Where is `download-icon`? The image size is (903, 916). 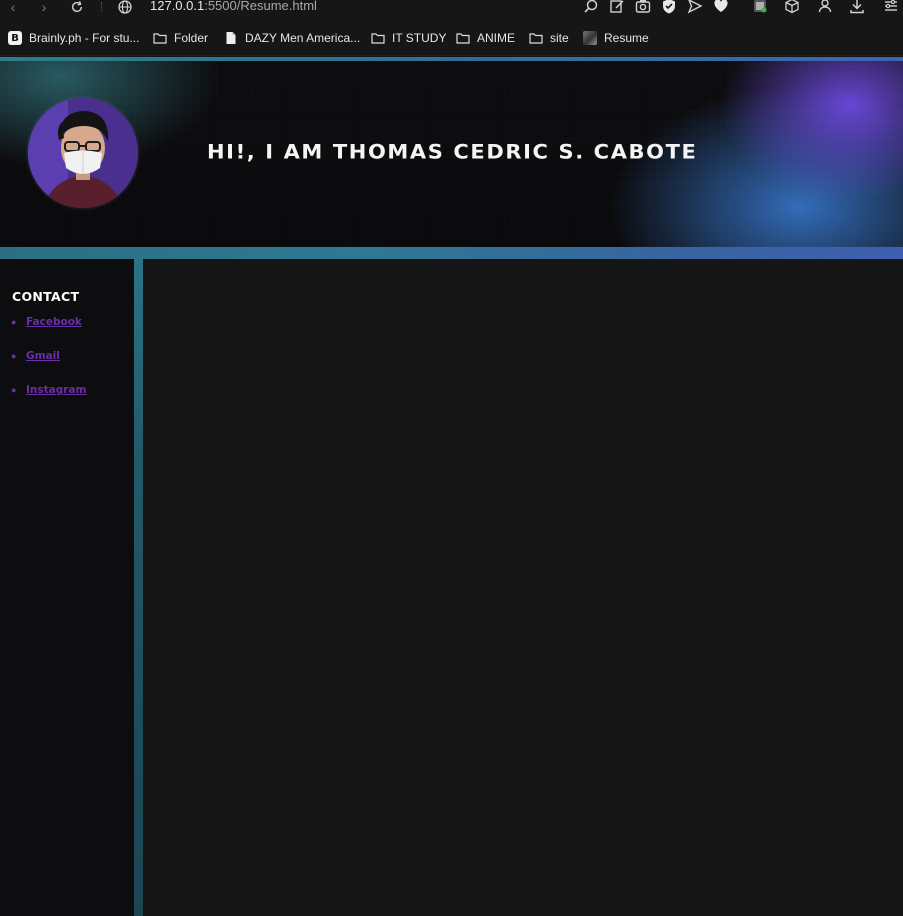
download-icon is located at coordinates (857, 7).